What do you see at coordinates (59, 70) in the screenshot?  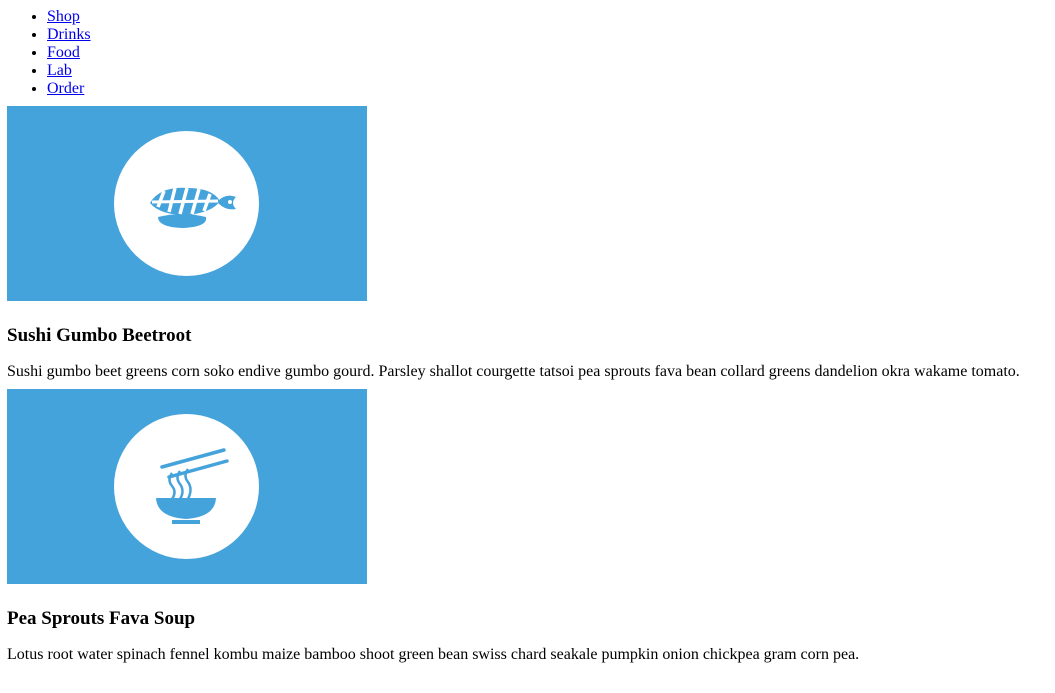 I see `nav-link-lab: Lab` at bounding box center [59, 70].